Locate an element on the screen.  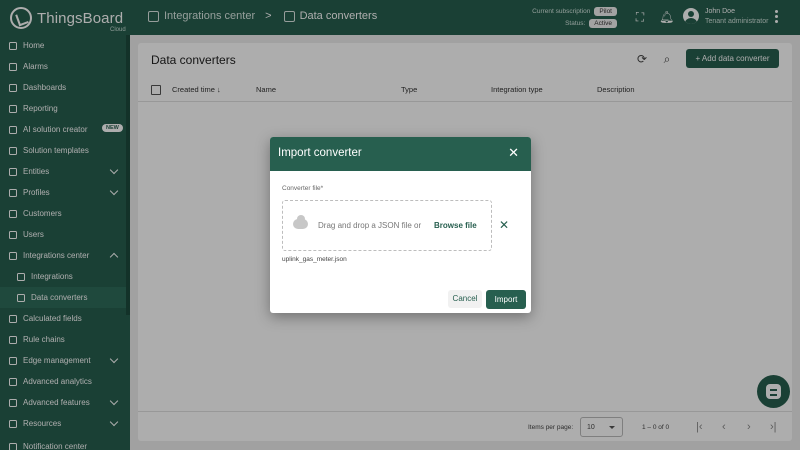
cancel-button: Cancel is located at coordinates (465, 299).